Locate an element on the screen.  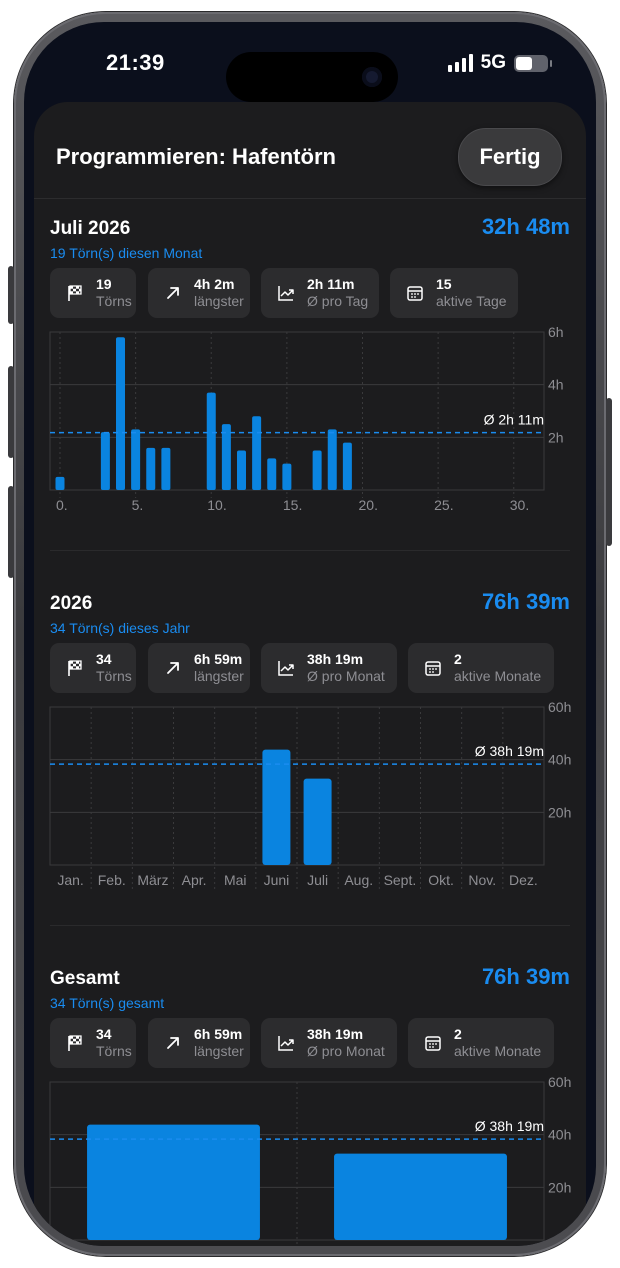
stat-card-average: 2h 11m Ø pro Tag is located at coordinates (320, 293).